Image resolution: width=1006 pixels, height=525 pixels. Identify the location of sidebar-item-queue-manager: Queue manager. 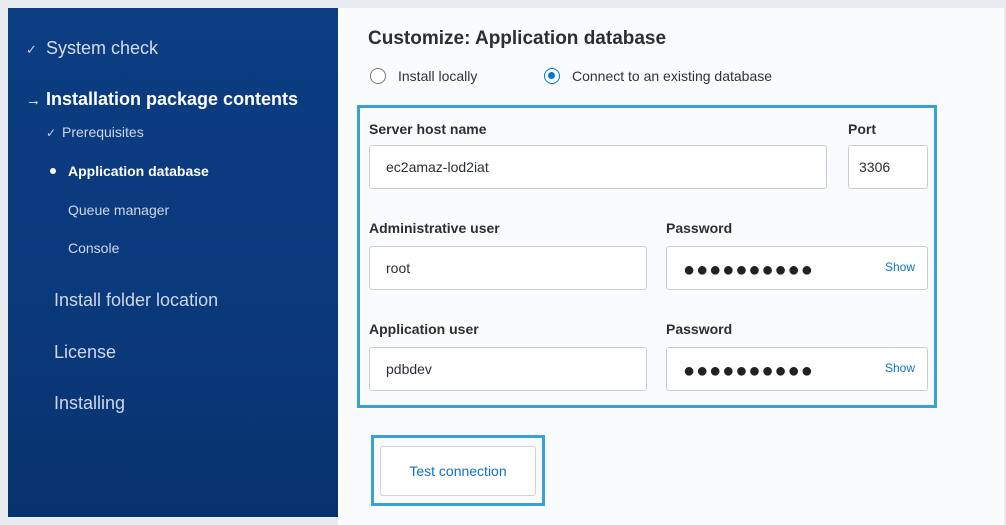
(118, 210).